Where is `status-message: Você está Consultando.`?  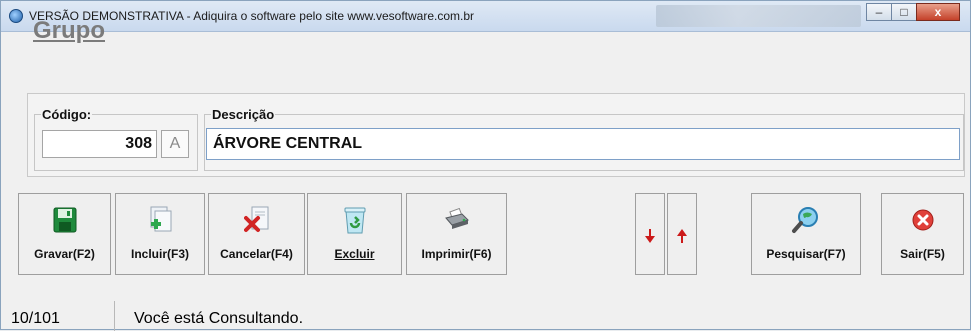 status-message: Você está Consultando. is located at coordinates (219, 318).